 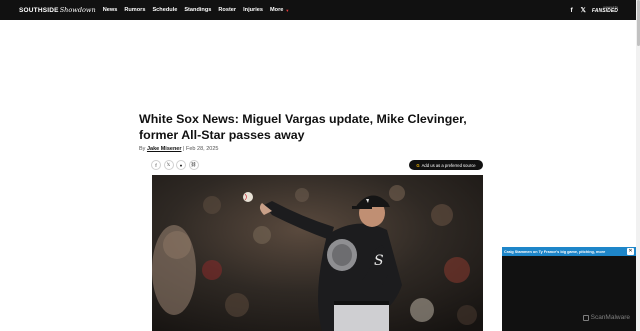 I want to click on nav-more-menu: More ▼, so click(x=279, y=10).